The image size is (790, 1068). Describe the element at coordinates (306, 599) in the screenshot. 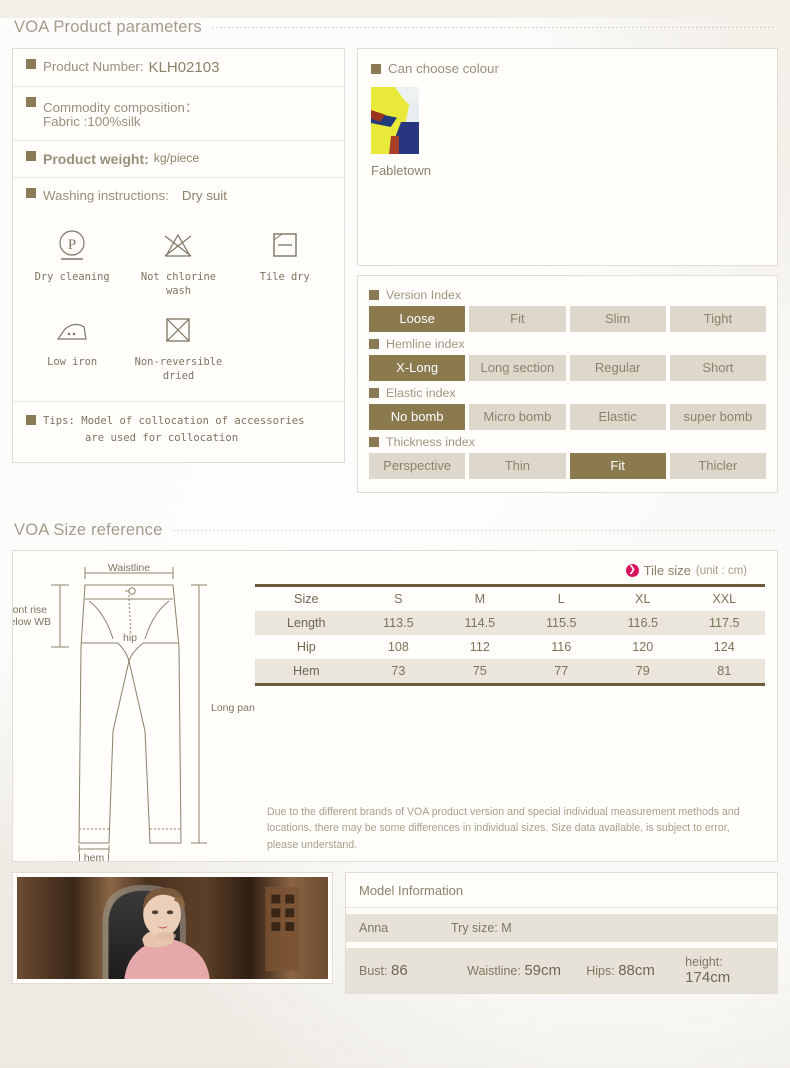

I see `table-header-cell: Size` at that location.